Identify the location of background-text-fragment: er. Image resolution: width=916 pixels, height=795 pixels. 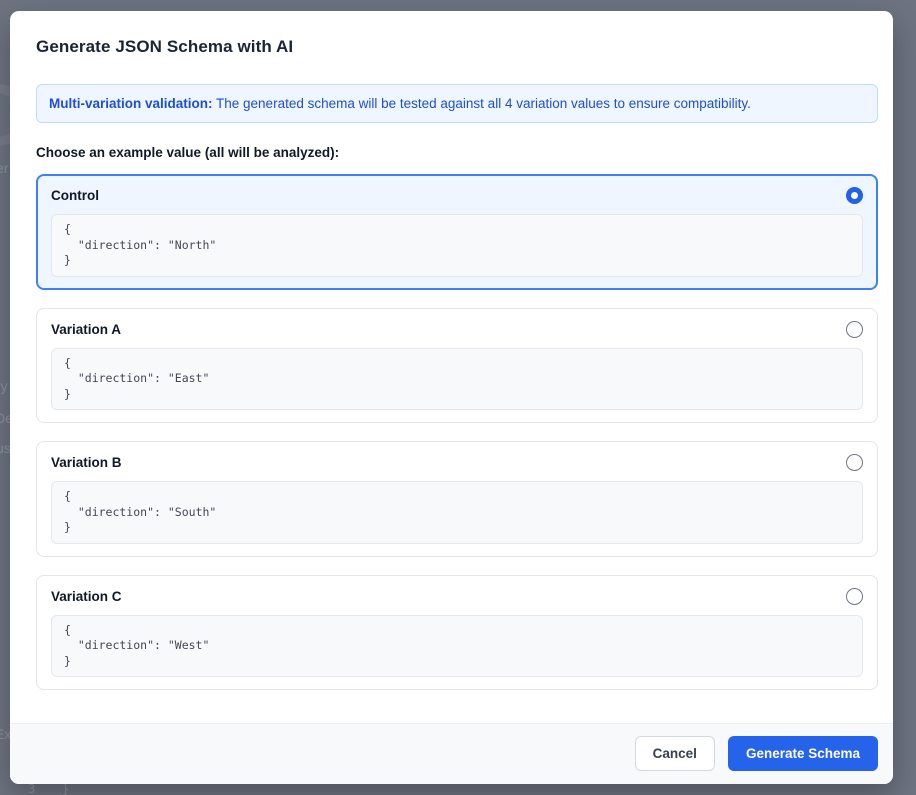
(4, 168).